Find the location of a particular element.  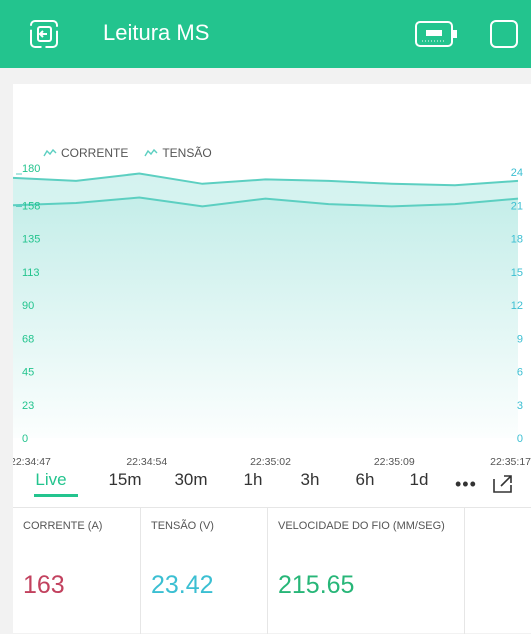

battery-icon is located at coordinates (436, 34).